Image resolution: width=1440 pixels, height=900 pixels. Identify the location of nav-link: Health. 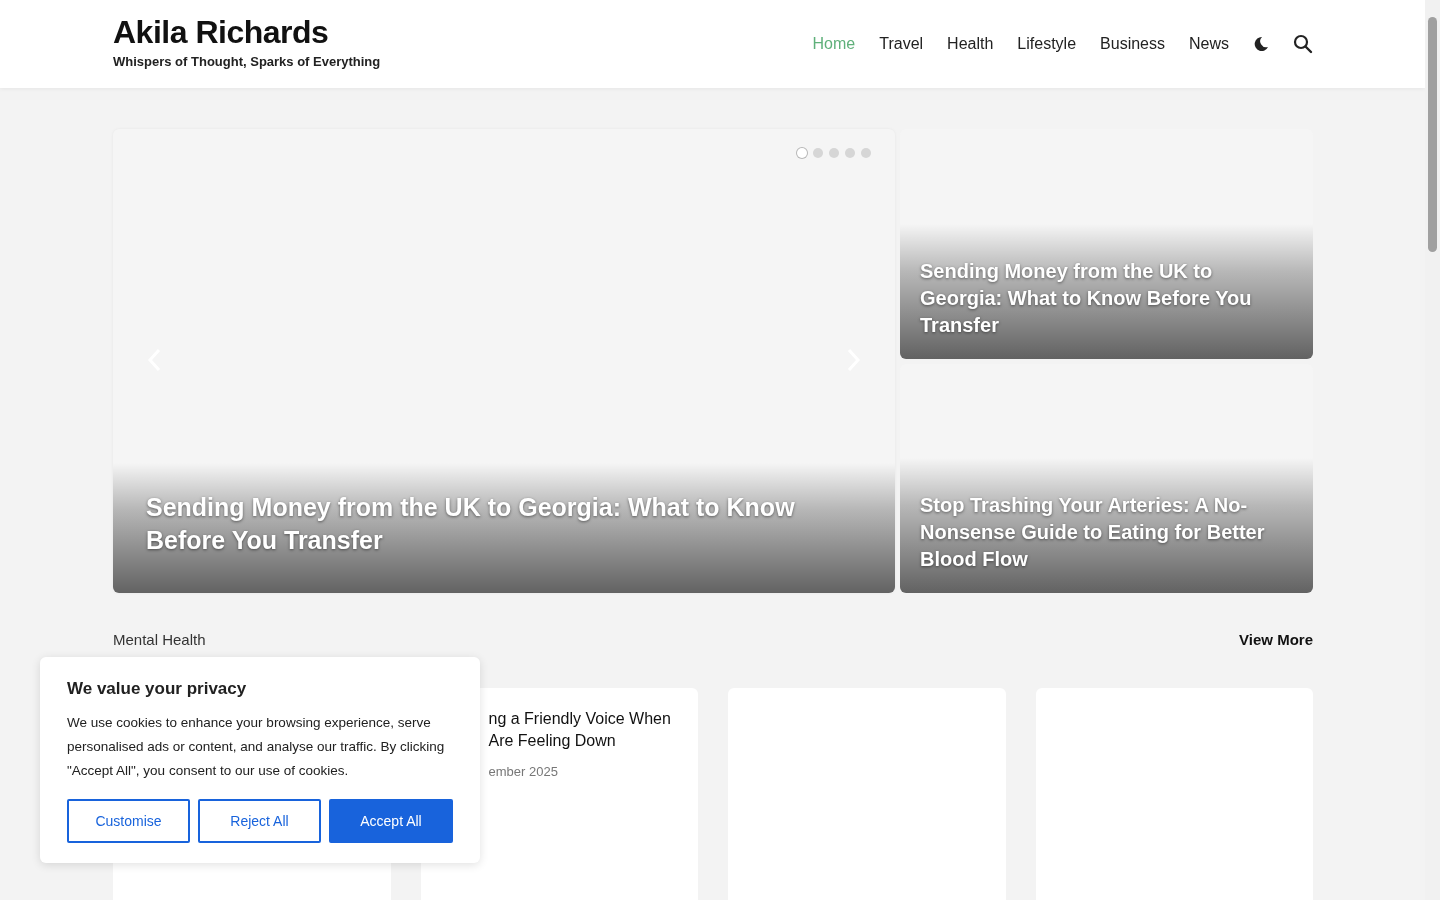
(970, 44).